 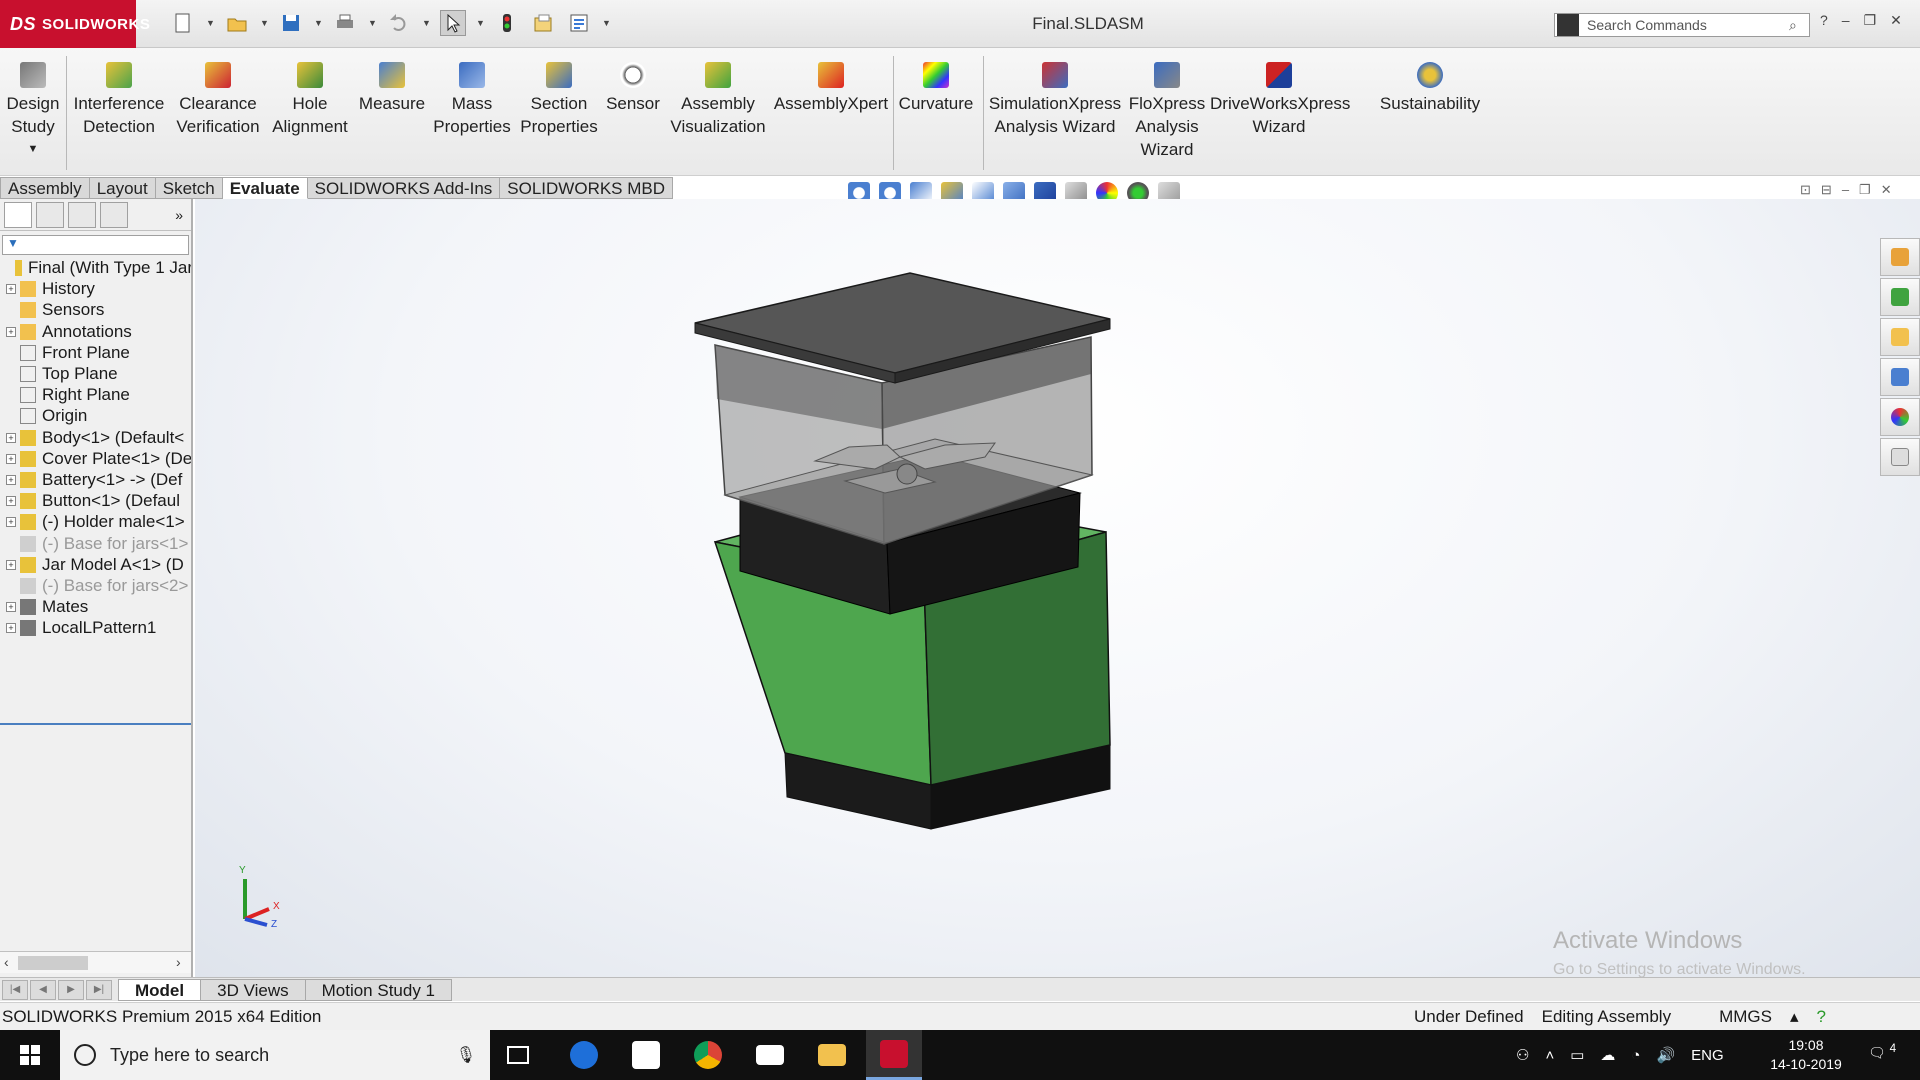 What do you see at coordinates (1824, 20) in the screenshot?
I see `help-icon: ?` at bounding box center [1824, 20].